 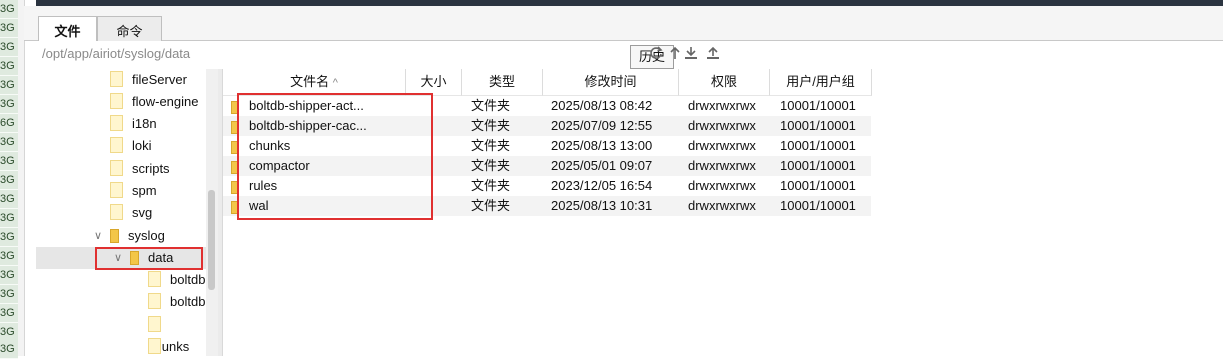 I want to click on column-header-permissions: 权限, so click(x=724, y=82).